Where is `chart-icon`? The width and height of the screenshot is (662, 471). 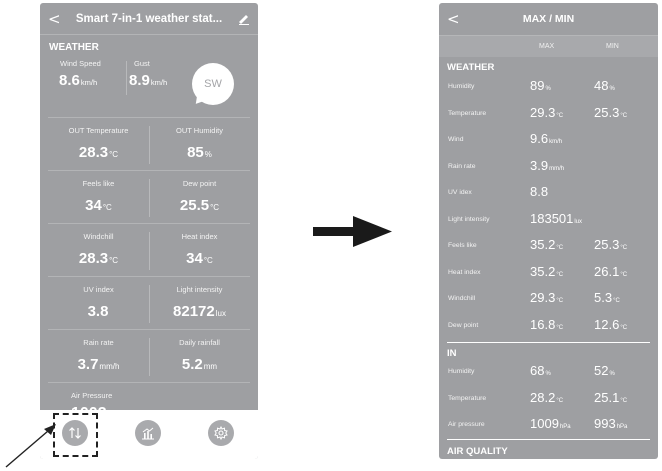
chart-icon is located at coordinates (148, 433).